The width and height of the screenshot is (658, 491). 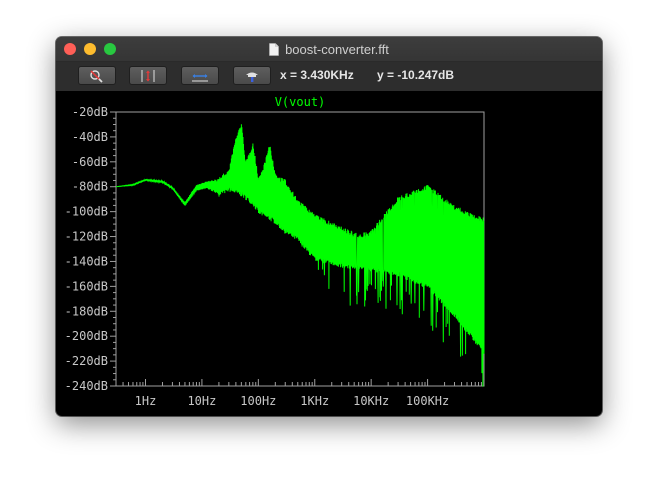 I want to click on document-icon, so click(x=274, y=49).